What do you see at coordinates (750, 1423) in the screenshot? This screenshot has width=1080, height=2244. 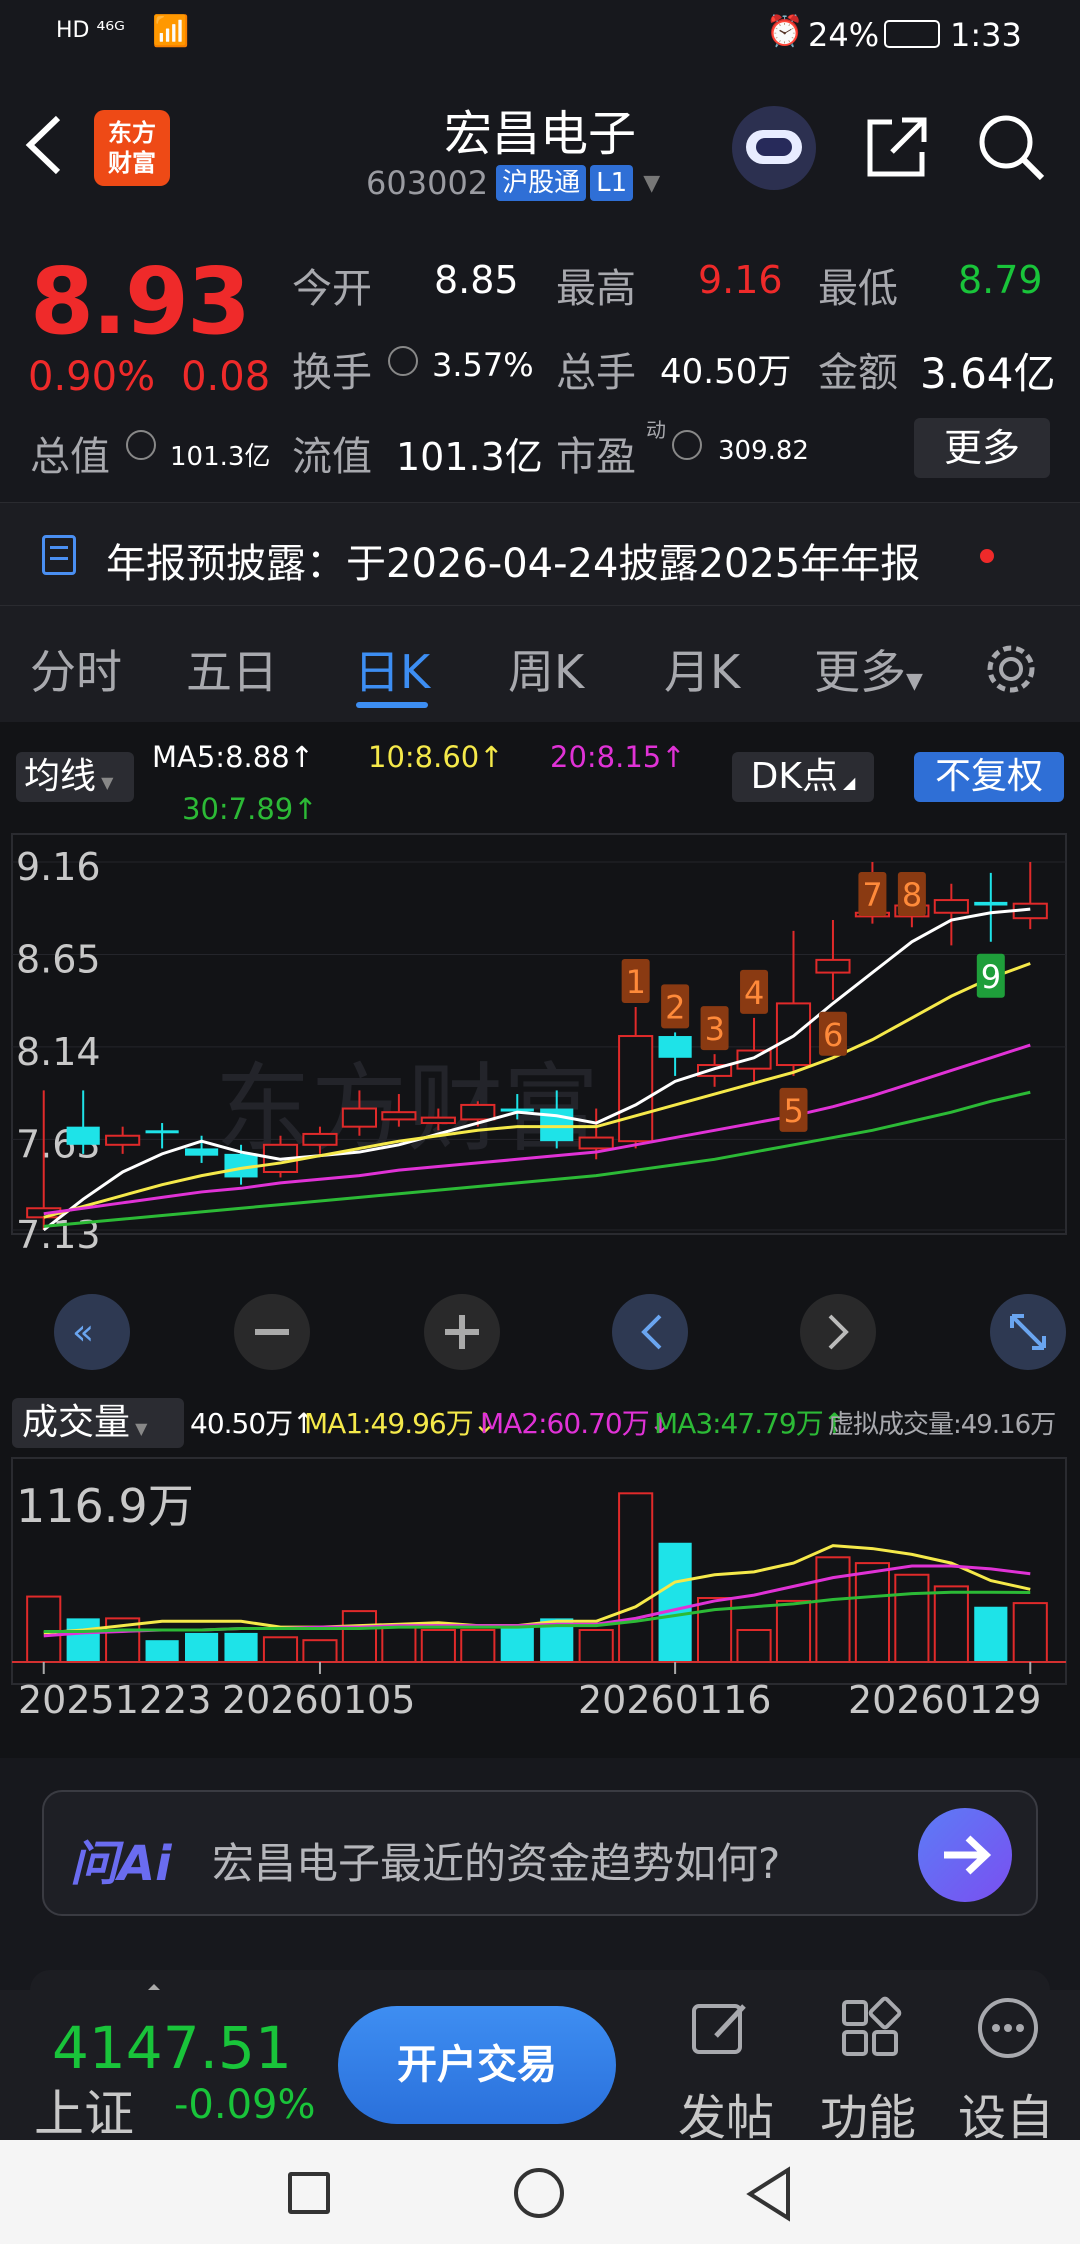 I see `vol-ma3: MA3:47.79万↑` at bounding box center [750, 1423].